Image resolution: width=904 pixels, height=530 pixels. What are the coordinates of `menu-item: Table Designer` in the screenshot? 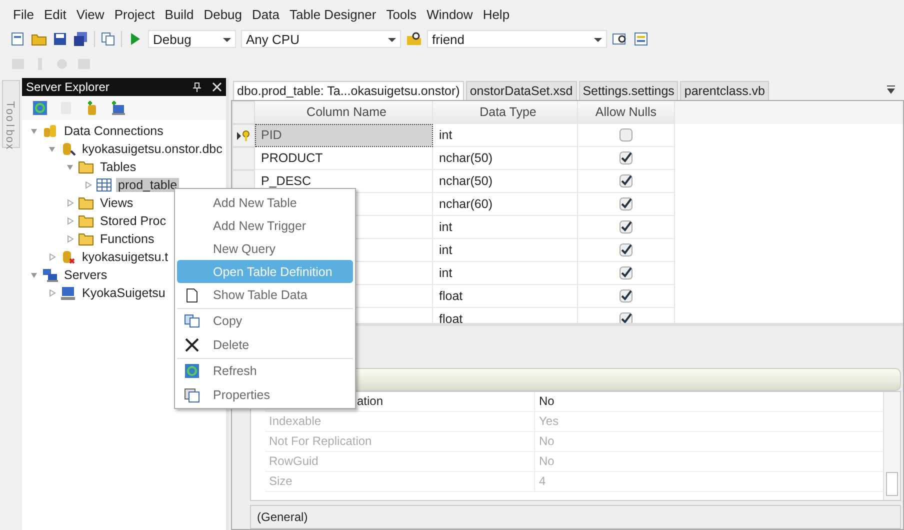 It's located at (333, 14).